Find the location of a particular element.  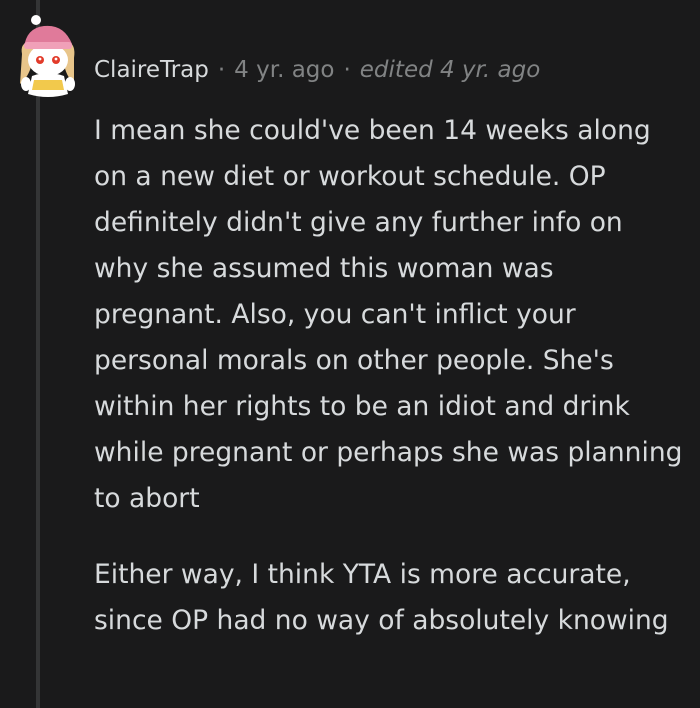

comment-author: ClaireTrap is located at coordinates (151, 70).